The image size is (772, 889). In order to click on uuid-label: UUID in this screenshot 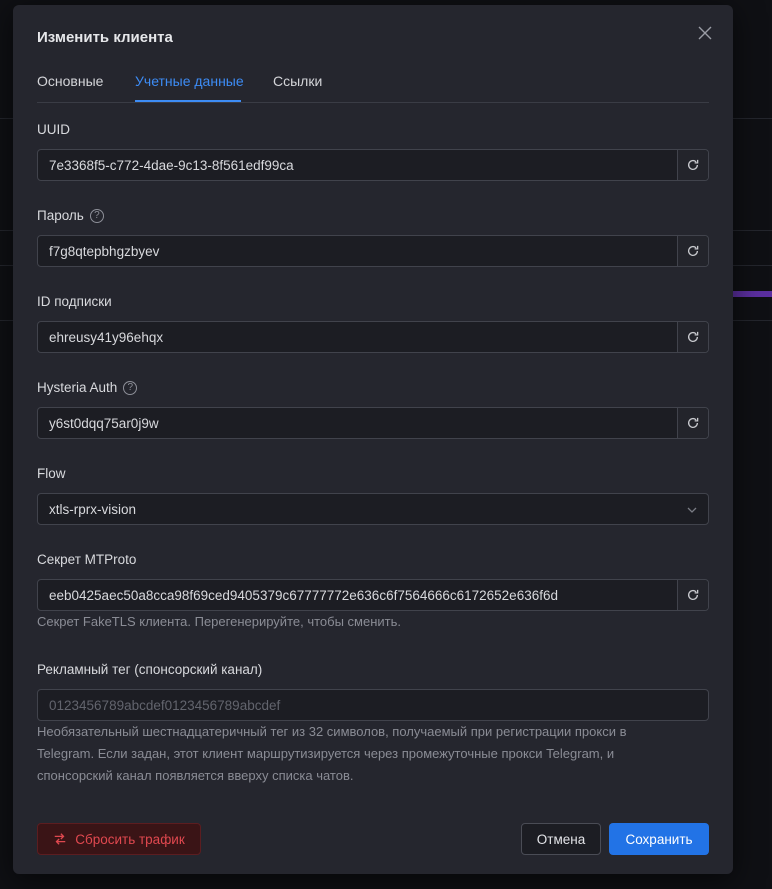, I will do `click(53, 129)`.